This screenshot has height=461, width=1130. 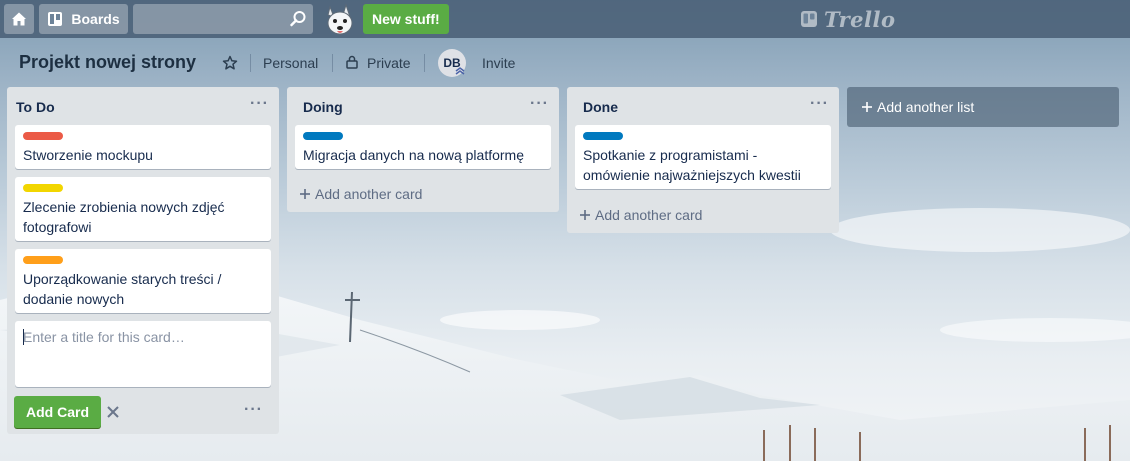 What do you see at coordinates (57, 412) in the screenshot?
I see `add-card-button: Add Card` at bounding box center [57, 412].